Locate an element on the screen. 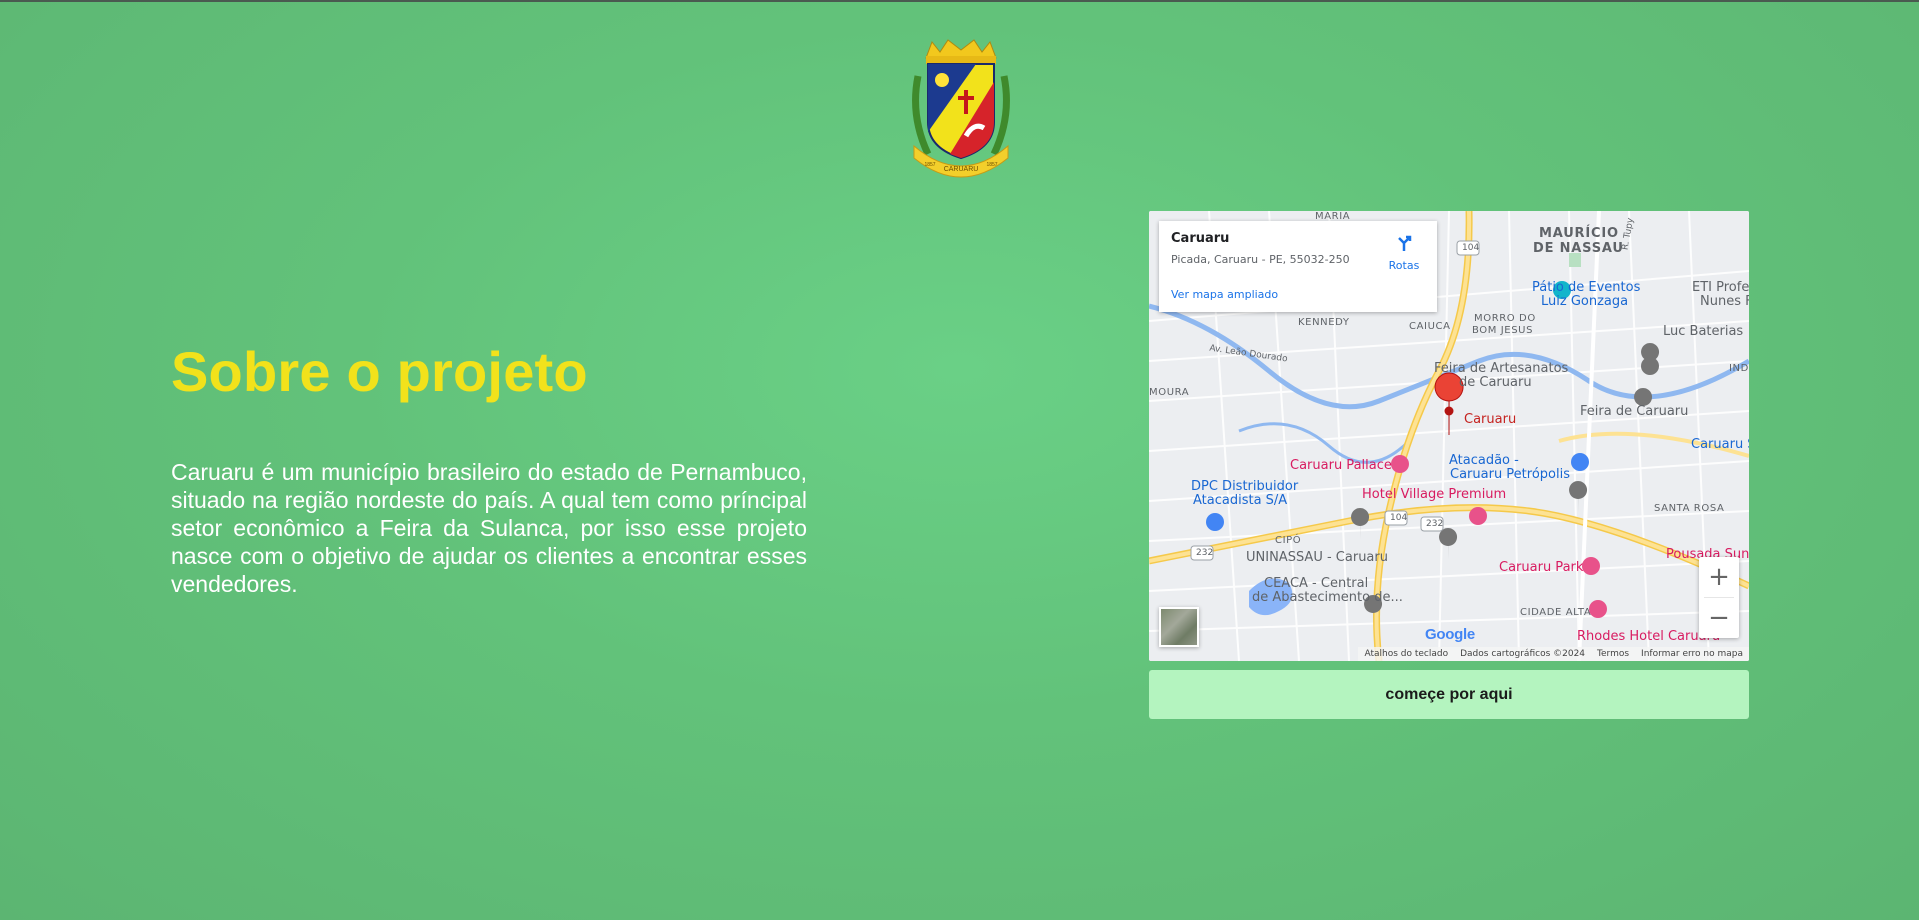 The height and width of the screenshot is (920, 1919). start-here-button: começe por aqui is located at coordinates (1449, 694).